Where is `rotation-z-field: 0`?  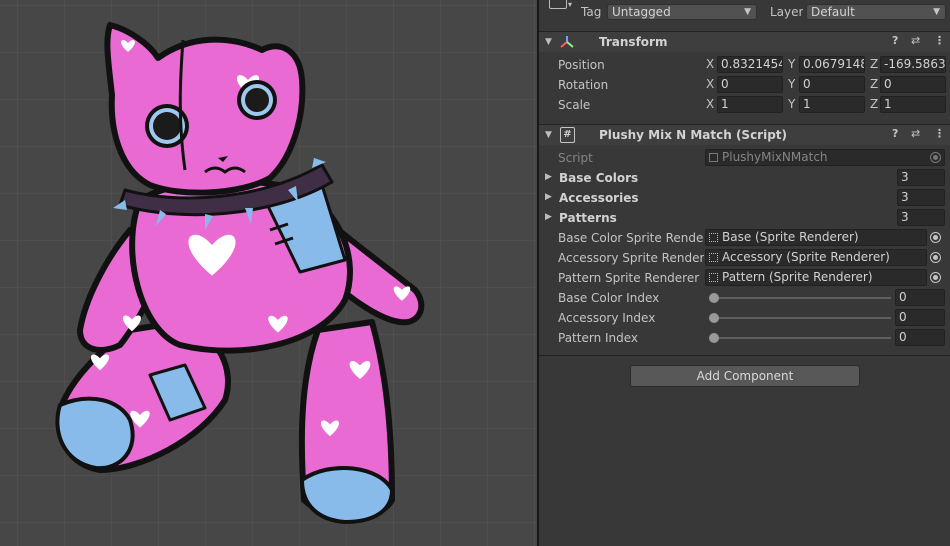
rotation-z-field: 0 is located at coordinates (913, 84).